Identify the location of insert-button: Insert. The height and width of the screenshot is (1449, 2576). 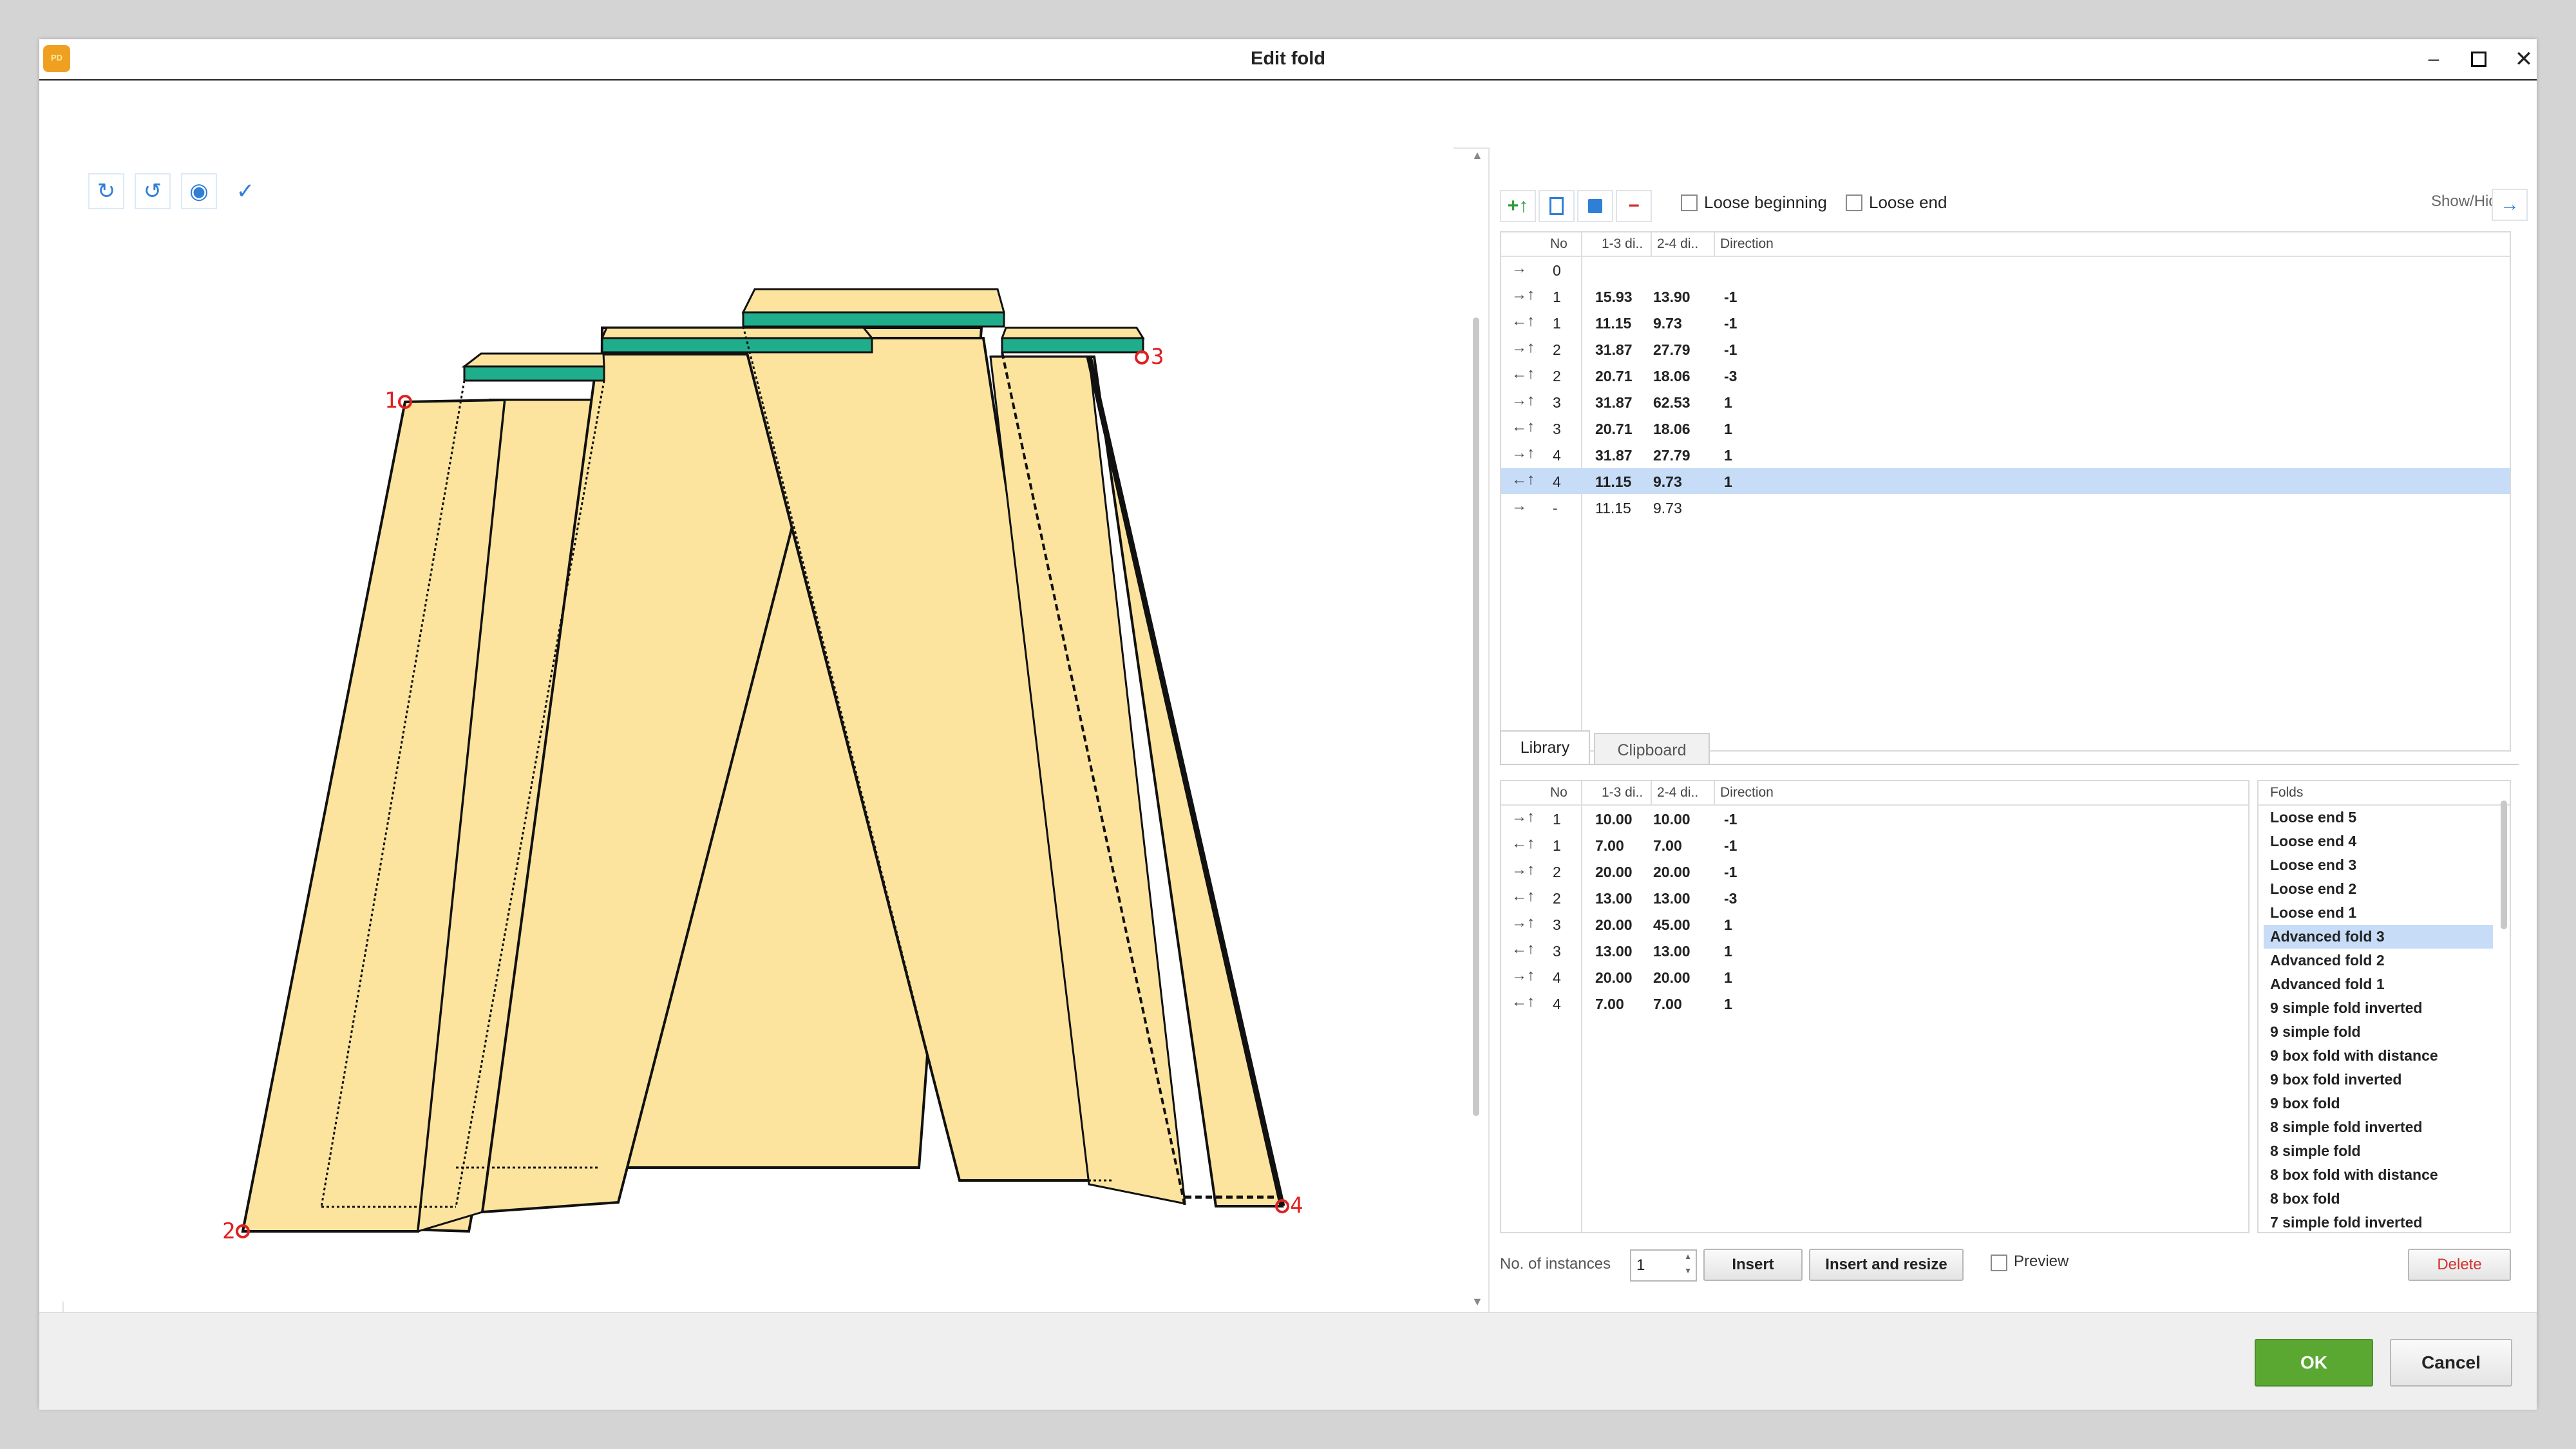
(1753, 1265).